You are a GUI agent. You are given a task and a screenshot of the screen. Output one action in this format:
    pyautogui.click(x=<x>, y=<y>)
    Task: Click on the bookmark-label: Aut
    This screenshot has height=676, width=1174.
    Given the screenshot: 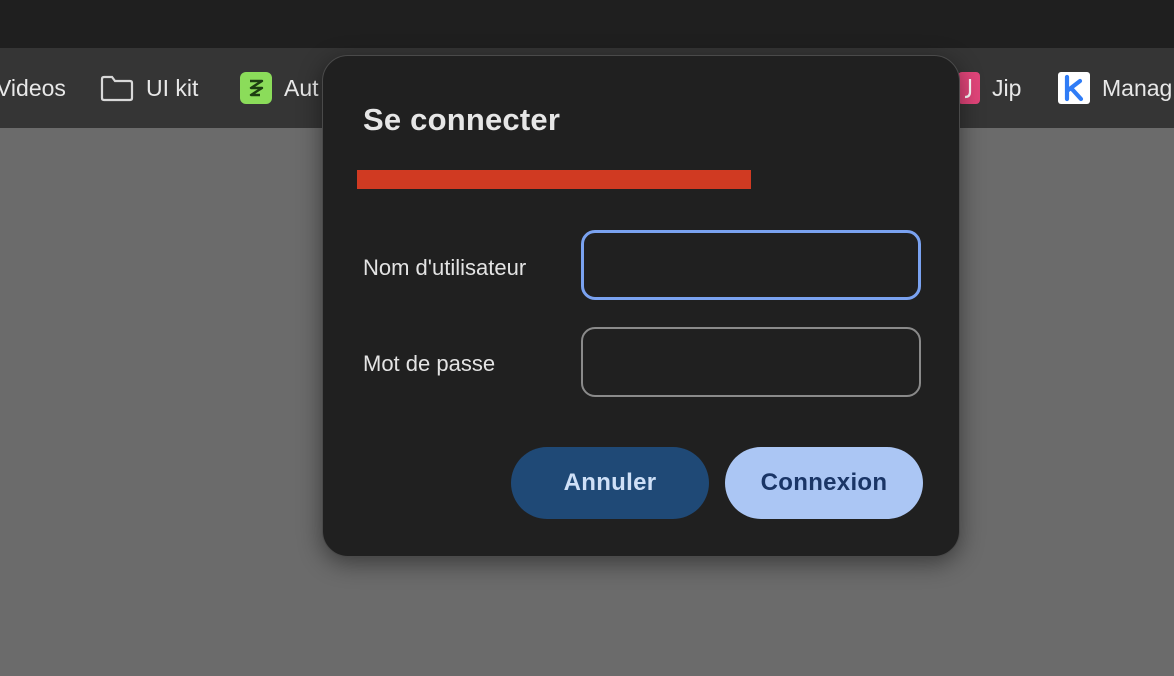 What is the action you would take?
    pyautogui.click(x=301, y=87)
    